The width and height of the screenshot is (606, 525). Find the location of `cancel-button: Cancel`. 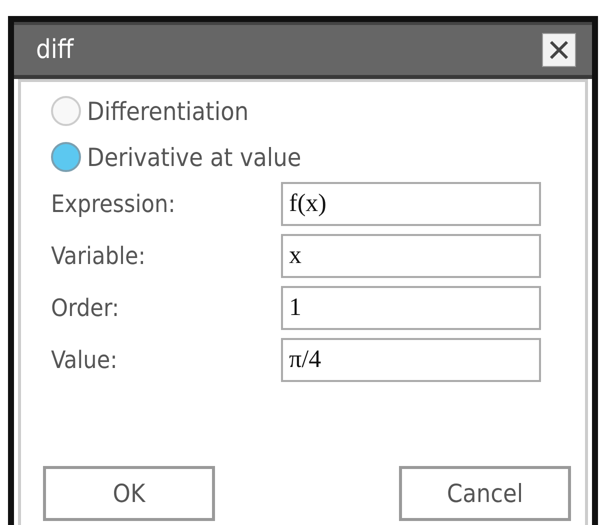

cancel-button: Cancel is located at coordinates (485, 493).